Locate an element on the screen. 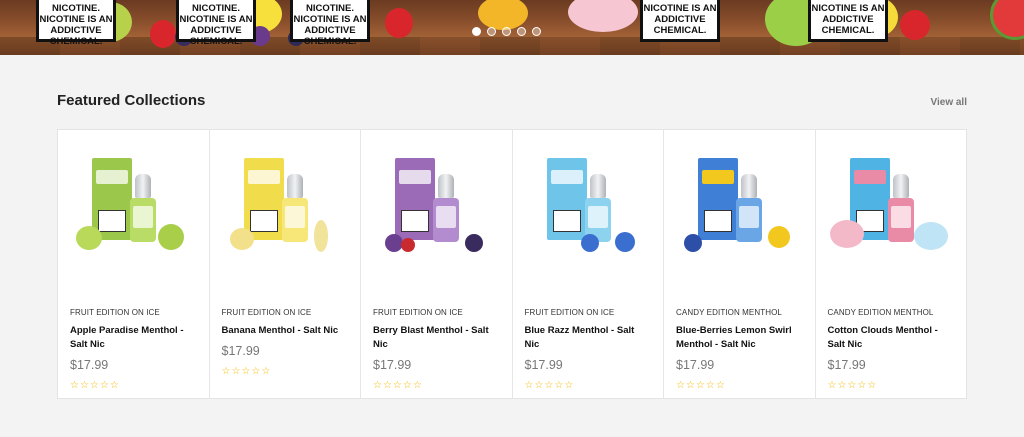 The image size is (1024, 437). product-name: Blue Razz Menthol - Salt Nic is located at coordinates (588, 338).